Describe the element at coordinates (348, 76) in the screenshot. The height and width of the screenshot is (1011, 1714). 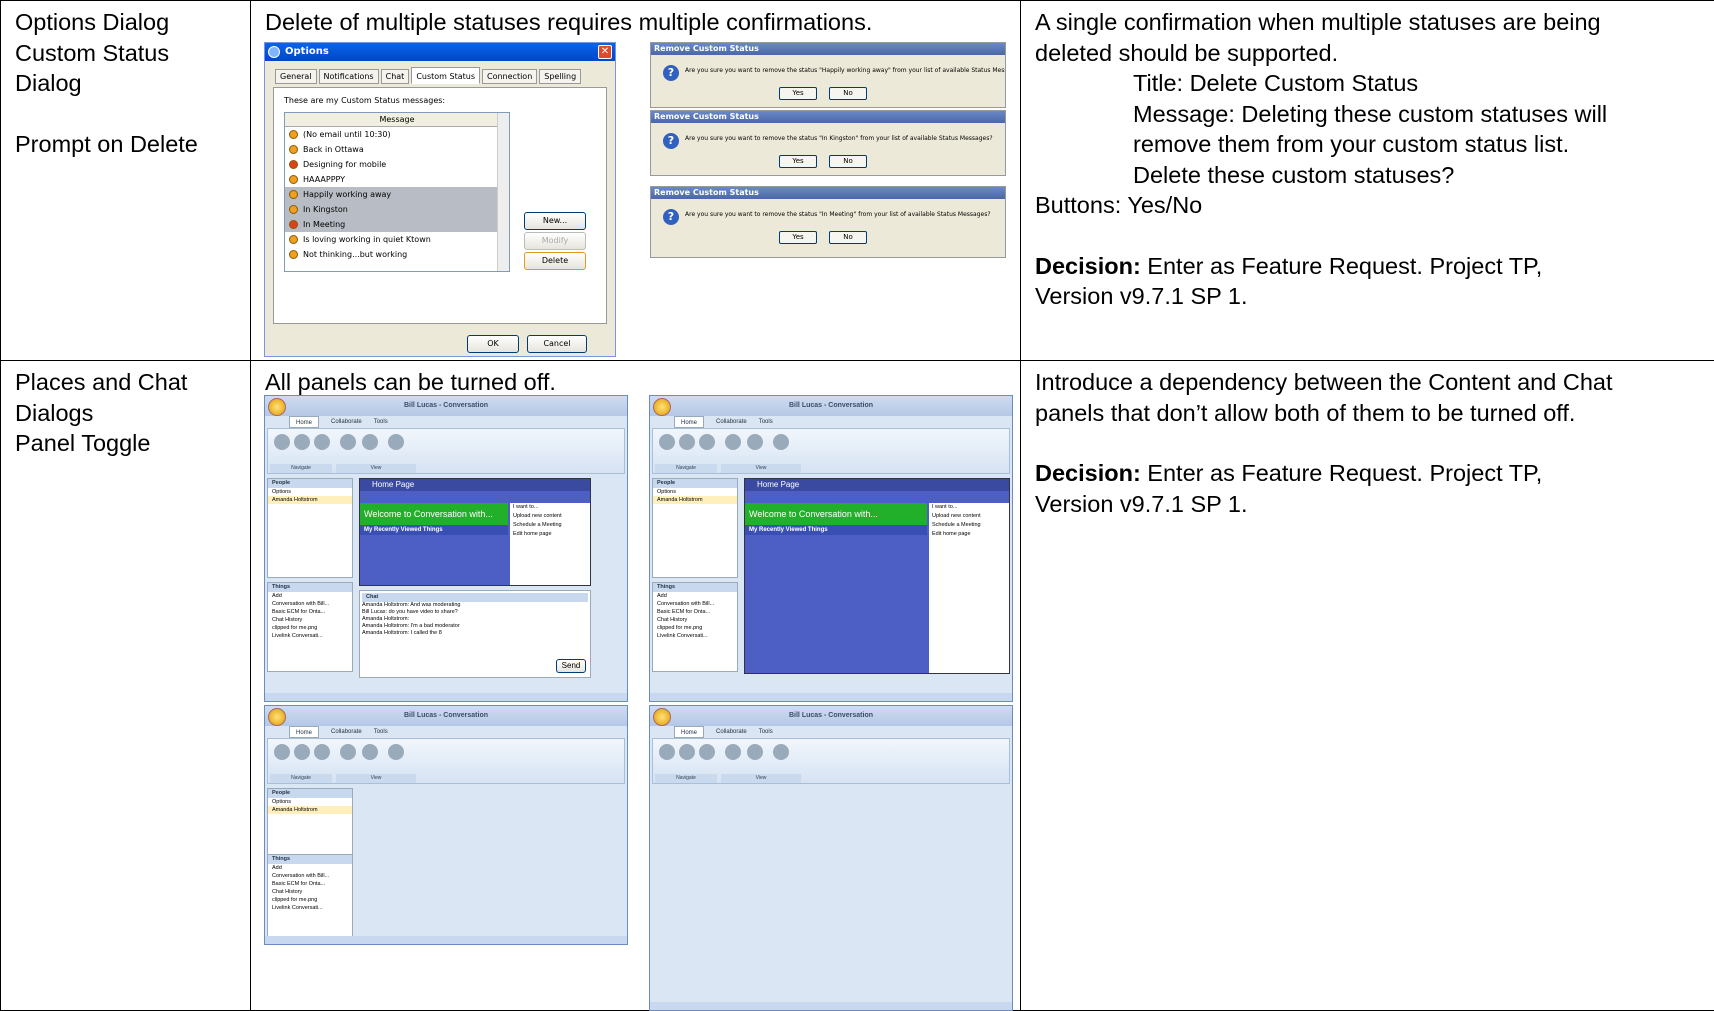
I see `tab-notifications: Notifications` at that location.